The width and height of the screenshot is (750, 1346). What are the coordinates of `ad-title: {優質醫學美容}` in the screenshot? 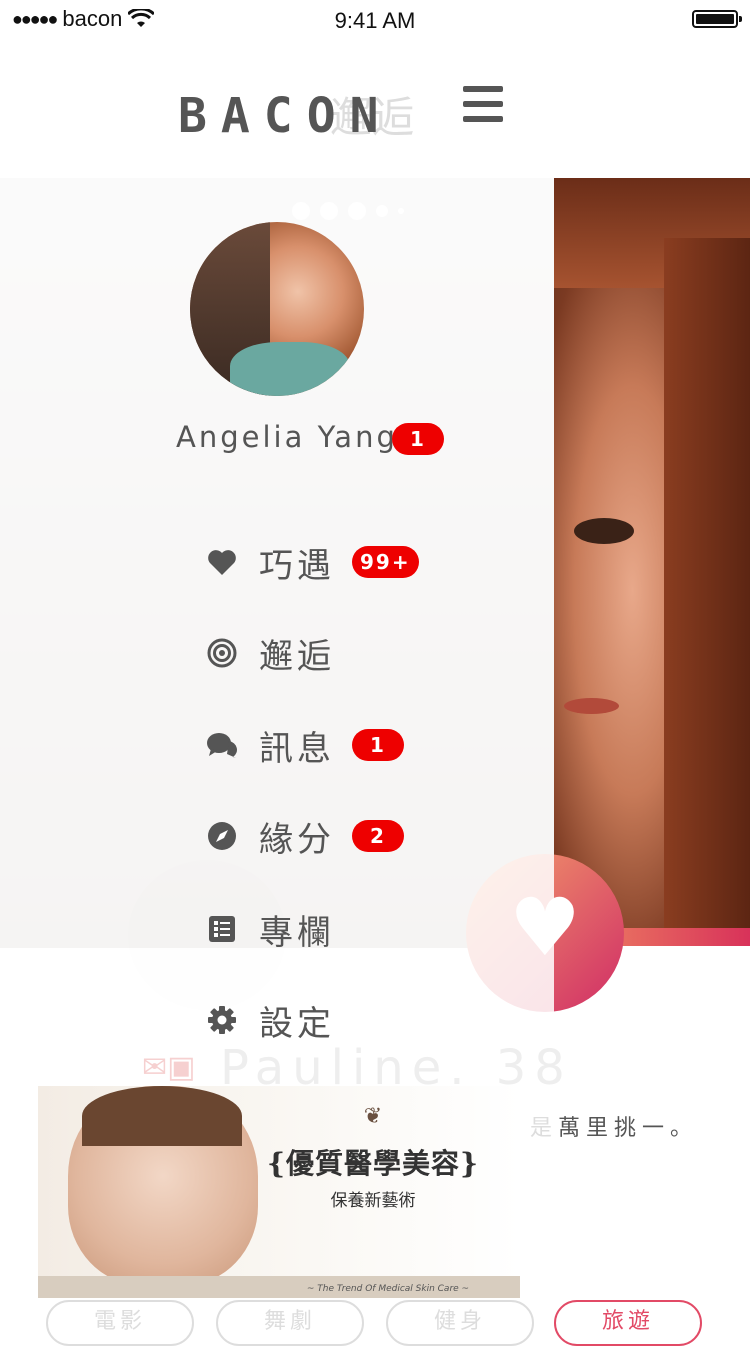 It's located at (372, 1163).